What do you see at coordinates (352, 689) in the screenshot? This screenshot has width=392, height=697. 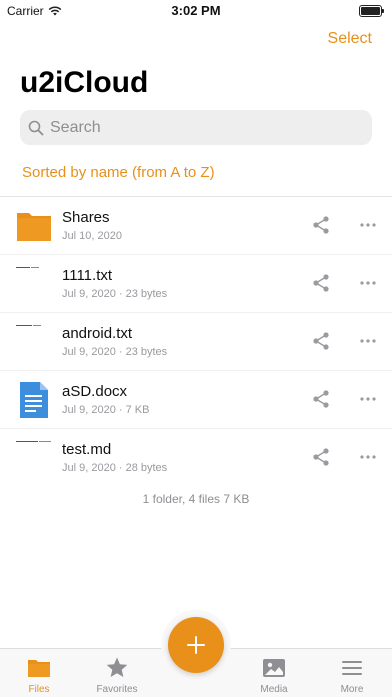 I see `tab-label: More` at bounding box center [352, 689].